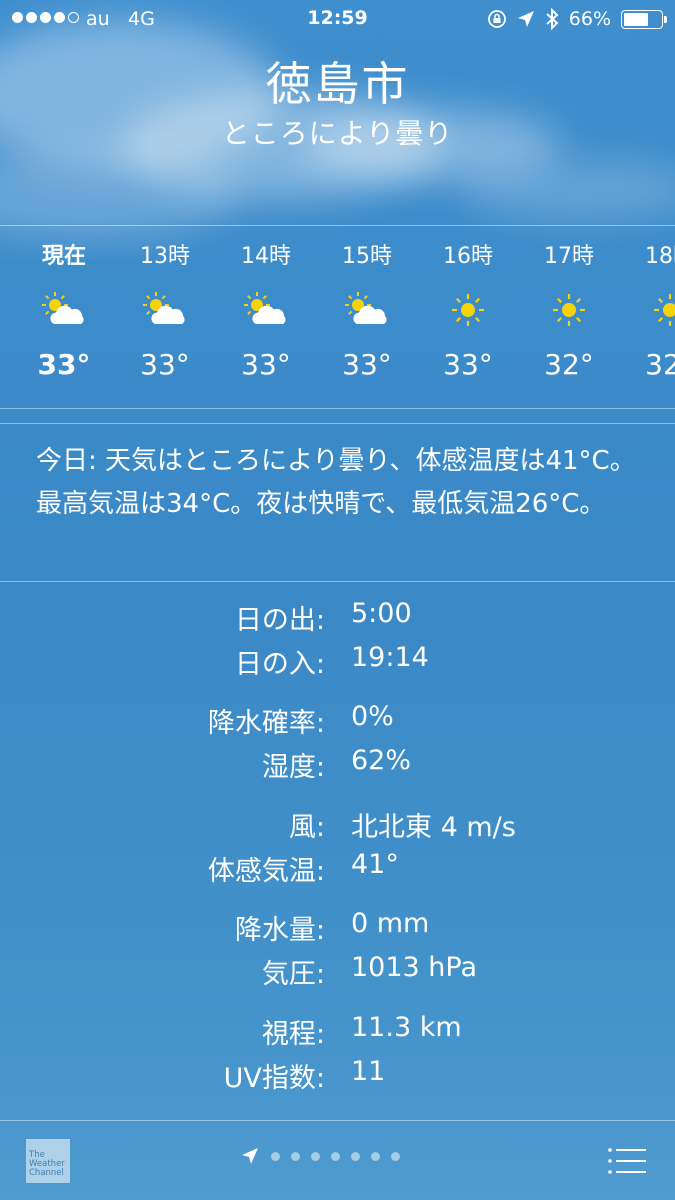  Describe the element at coordinates (266, 723) in the screenshot. I see `detail-label: 降水確率:` at that location.